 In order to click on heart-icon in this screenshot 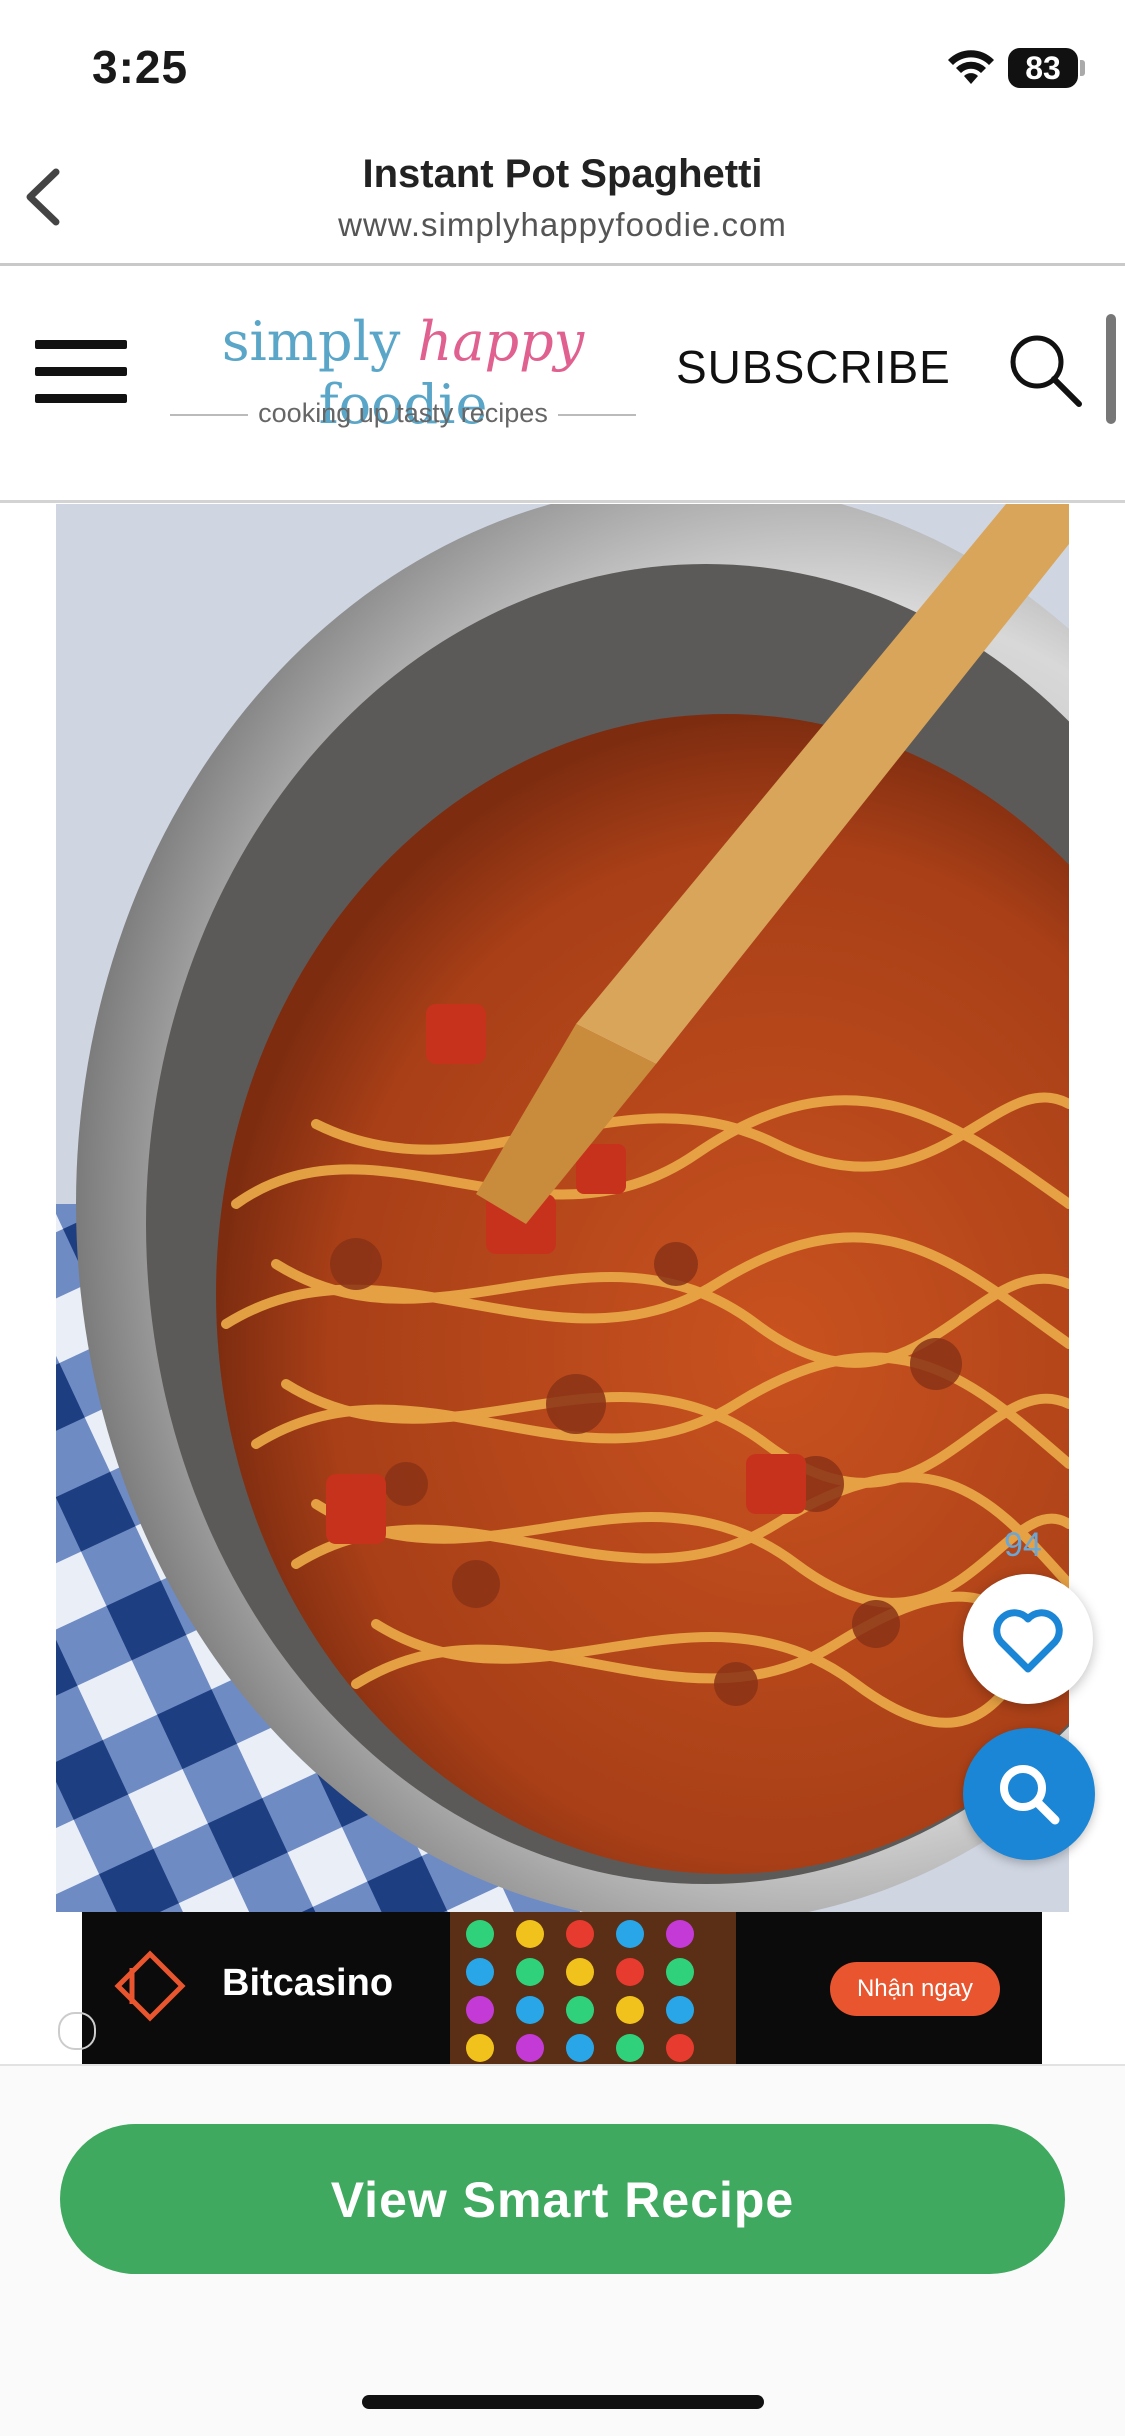, I will do `click(1028, 1641)`.